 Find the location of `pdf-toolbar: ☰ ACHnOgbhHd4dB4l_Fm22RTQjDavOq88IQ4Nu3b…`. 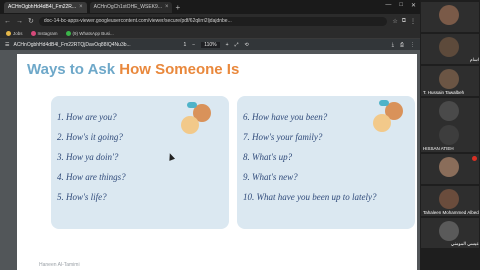

pdf-toolbar: ☰ ACHnOgbhHd4dB4l_Fm22RTQjDavOq88IQ4Nu3b… is located at coordinates (210, 44).